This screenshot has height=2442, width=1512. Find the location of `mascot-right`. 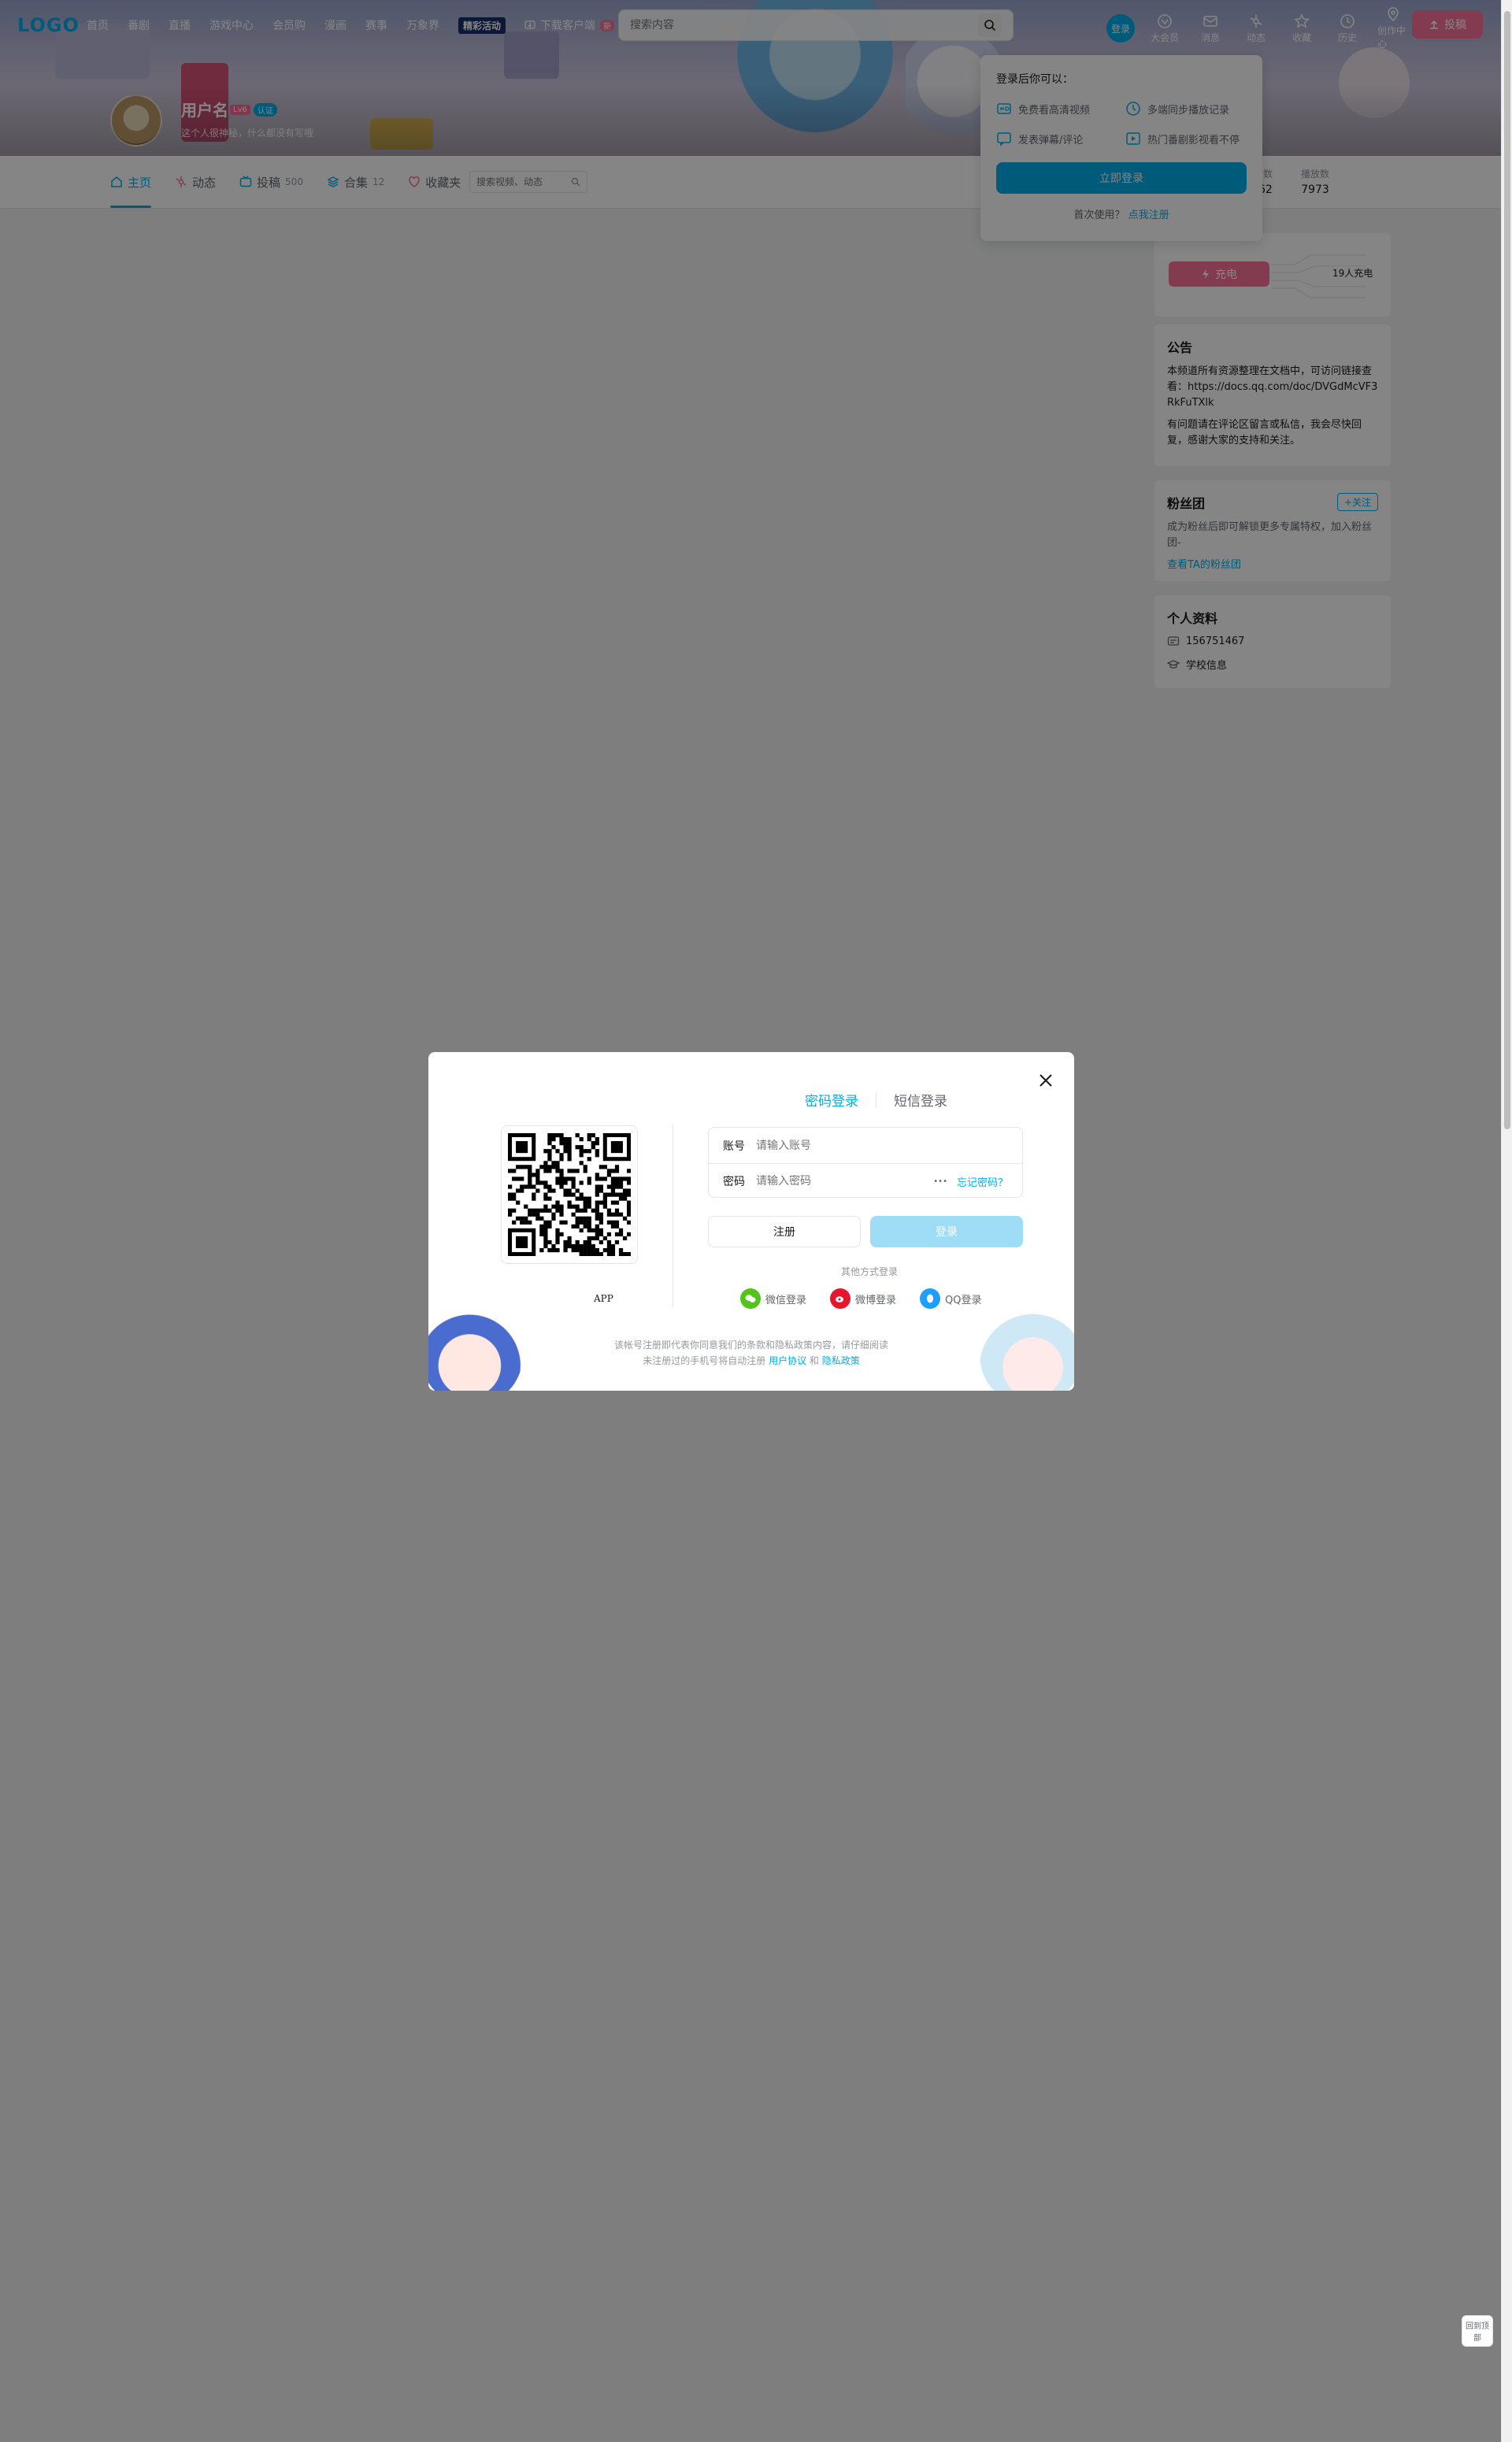

mascot-right is located at coordinates (1027, 1347).